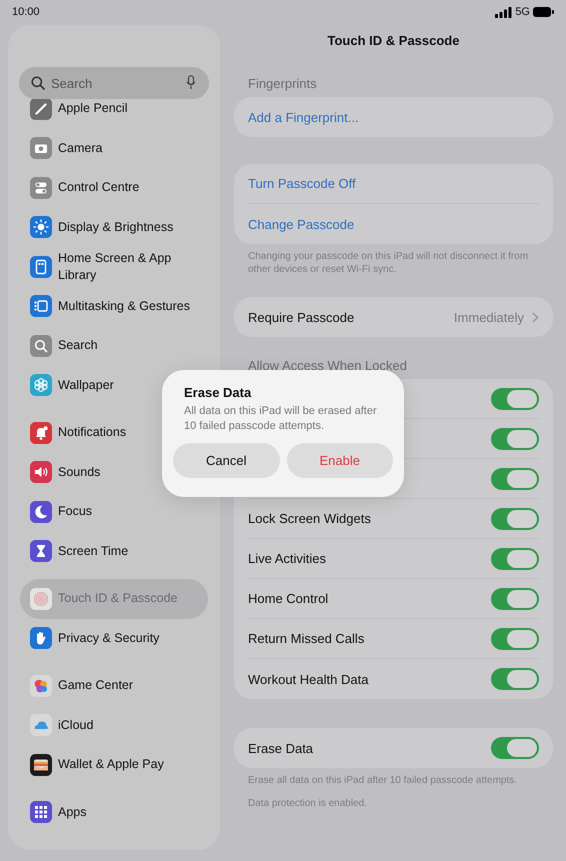 This screenshot has width=566, height=861. What do you see at coordinates (26, 12) in the screenshot?
I see `status-time: 10:00` at bounding box center [26, 12].